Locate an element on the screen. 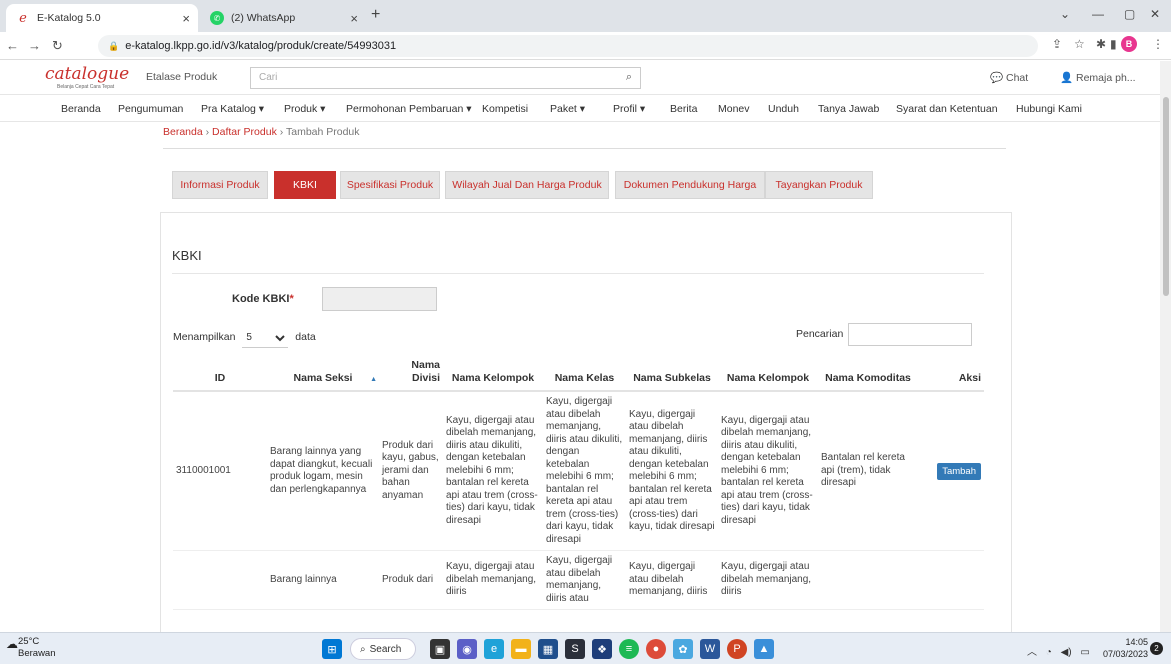 The width and height of the screenshot is (1171, 664). col-id: ID is located at coordinates (220, 373).